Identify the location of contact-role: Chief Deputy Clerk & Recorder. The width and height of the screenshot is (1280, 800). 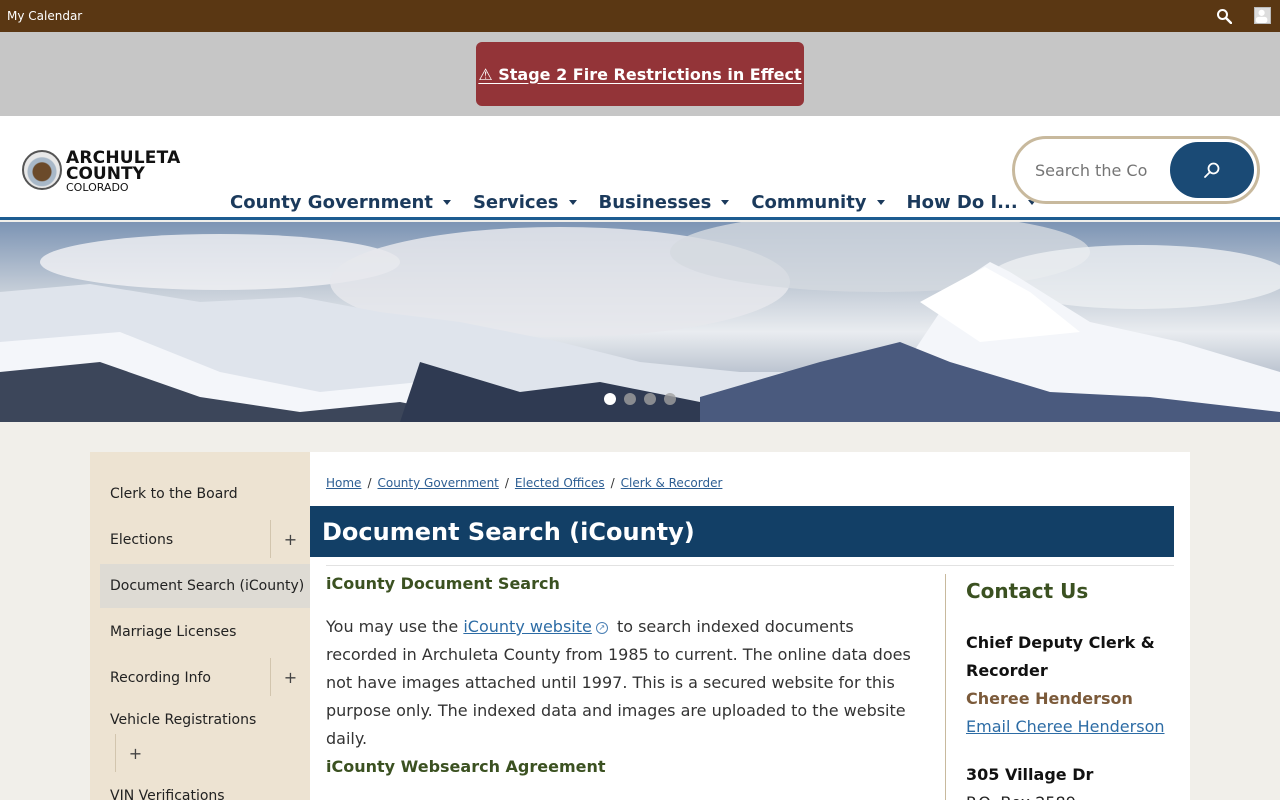
(1060, 656).